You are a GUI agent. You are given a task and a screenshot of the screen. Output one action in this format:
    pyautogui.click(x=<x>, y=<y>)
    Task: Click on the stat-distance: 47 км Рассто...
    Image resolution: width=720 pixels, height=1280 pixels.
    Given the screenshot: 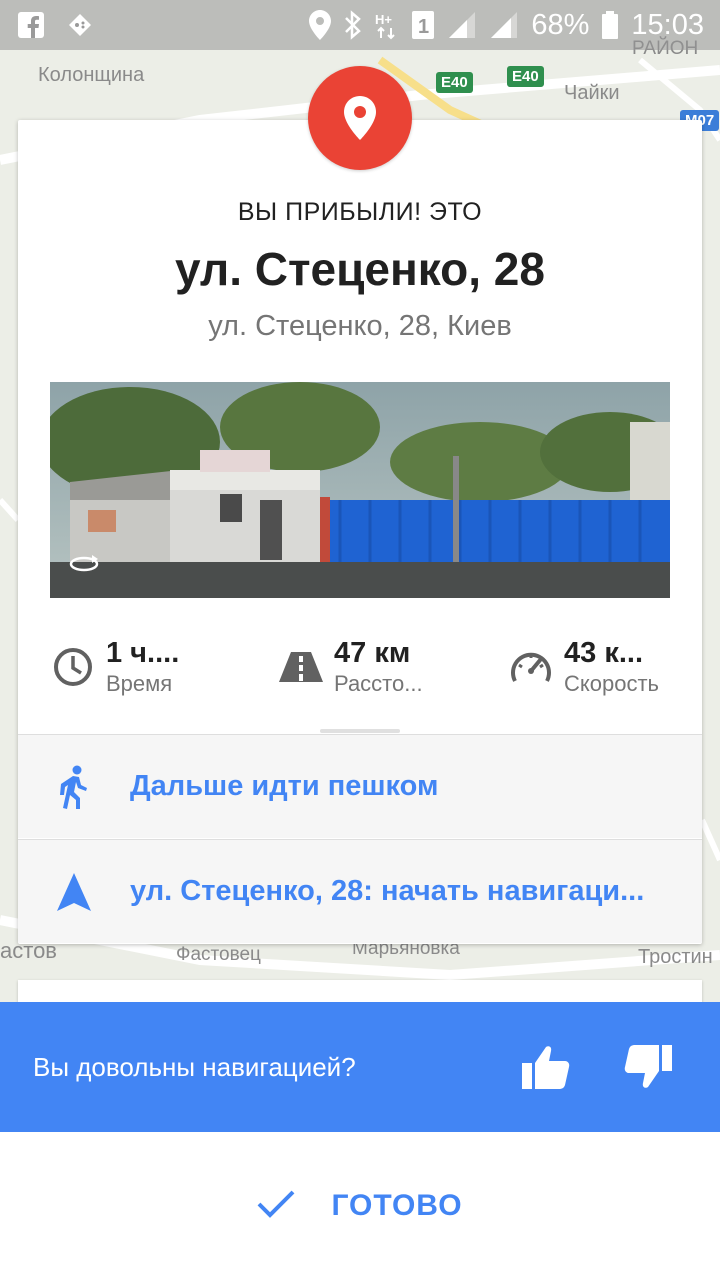 What is the action you would take?
    pyautogui.click(x=350, y=667)
    